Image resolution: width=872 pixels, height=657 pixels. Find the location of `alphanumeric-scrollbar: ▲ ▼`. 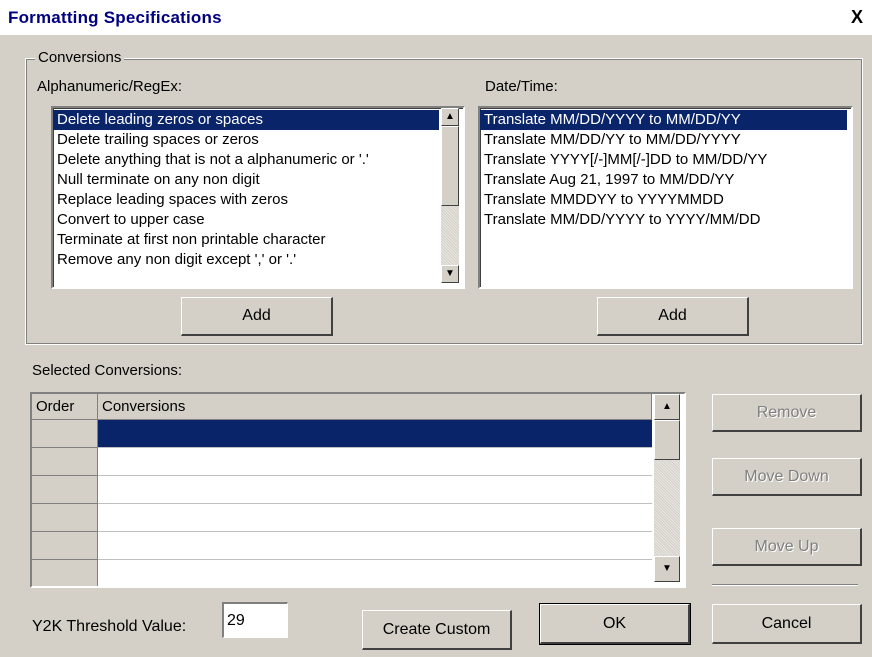

alphanumeric-scrollbar: ▲ ▼ is located at coordinates (450, 195).